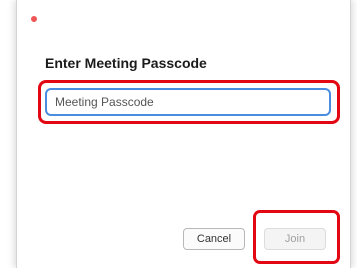 This screenshot has width=357, height=268. Describe the element at coordinates (126, 63) in the screenshot. I see `dialog-title: Enter Meeting Passcode` at that location.